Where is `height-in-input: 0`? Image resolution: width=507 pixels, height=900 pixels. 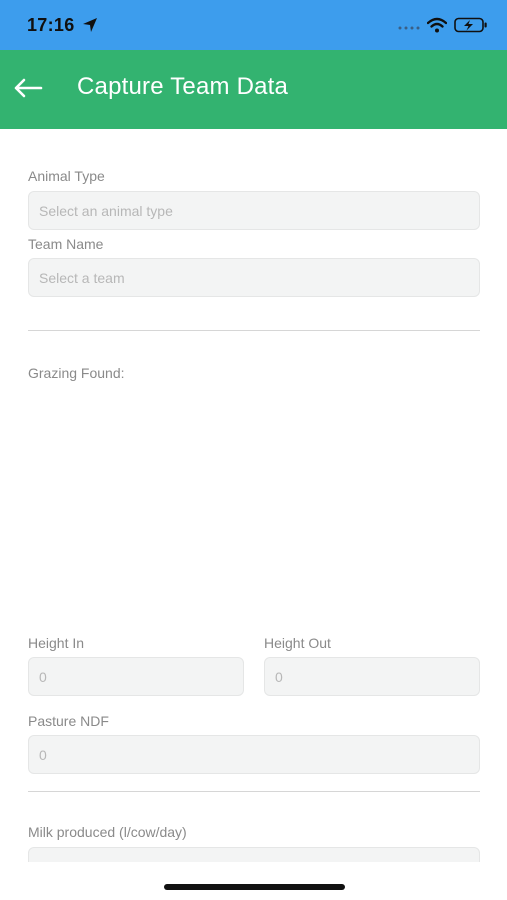 height-in-input: 0 is located at coordinates (136, 676).